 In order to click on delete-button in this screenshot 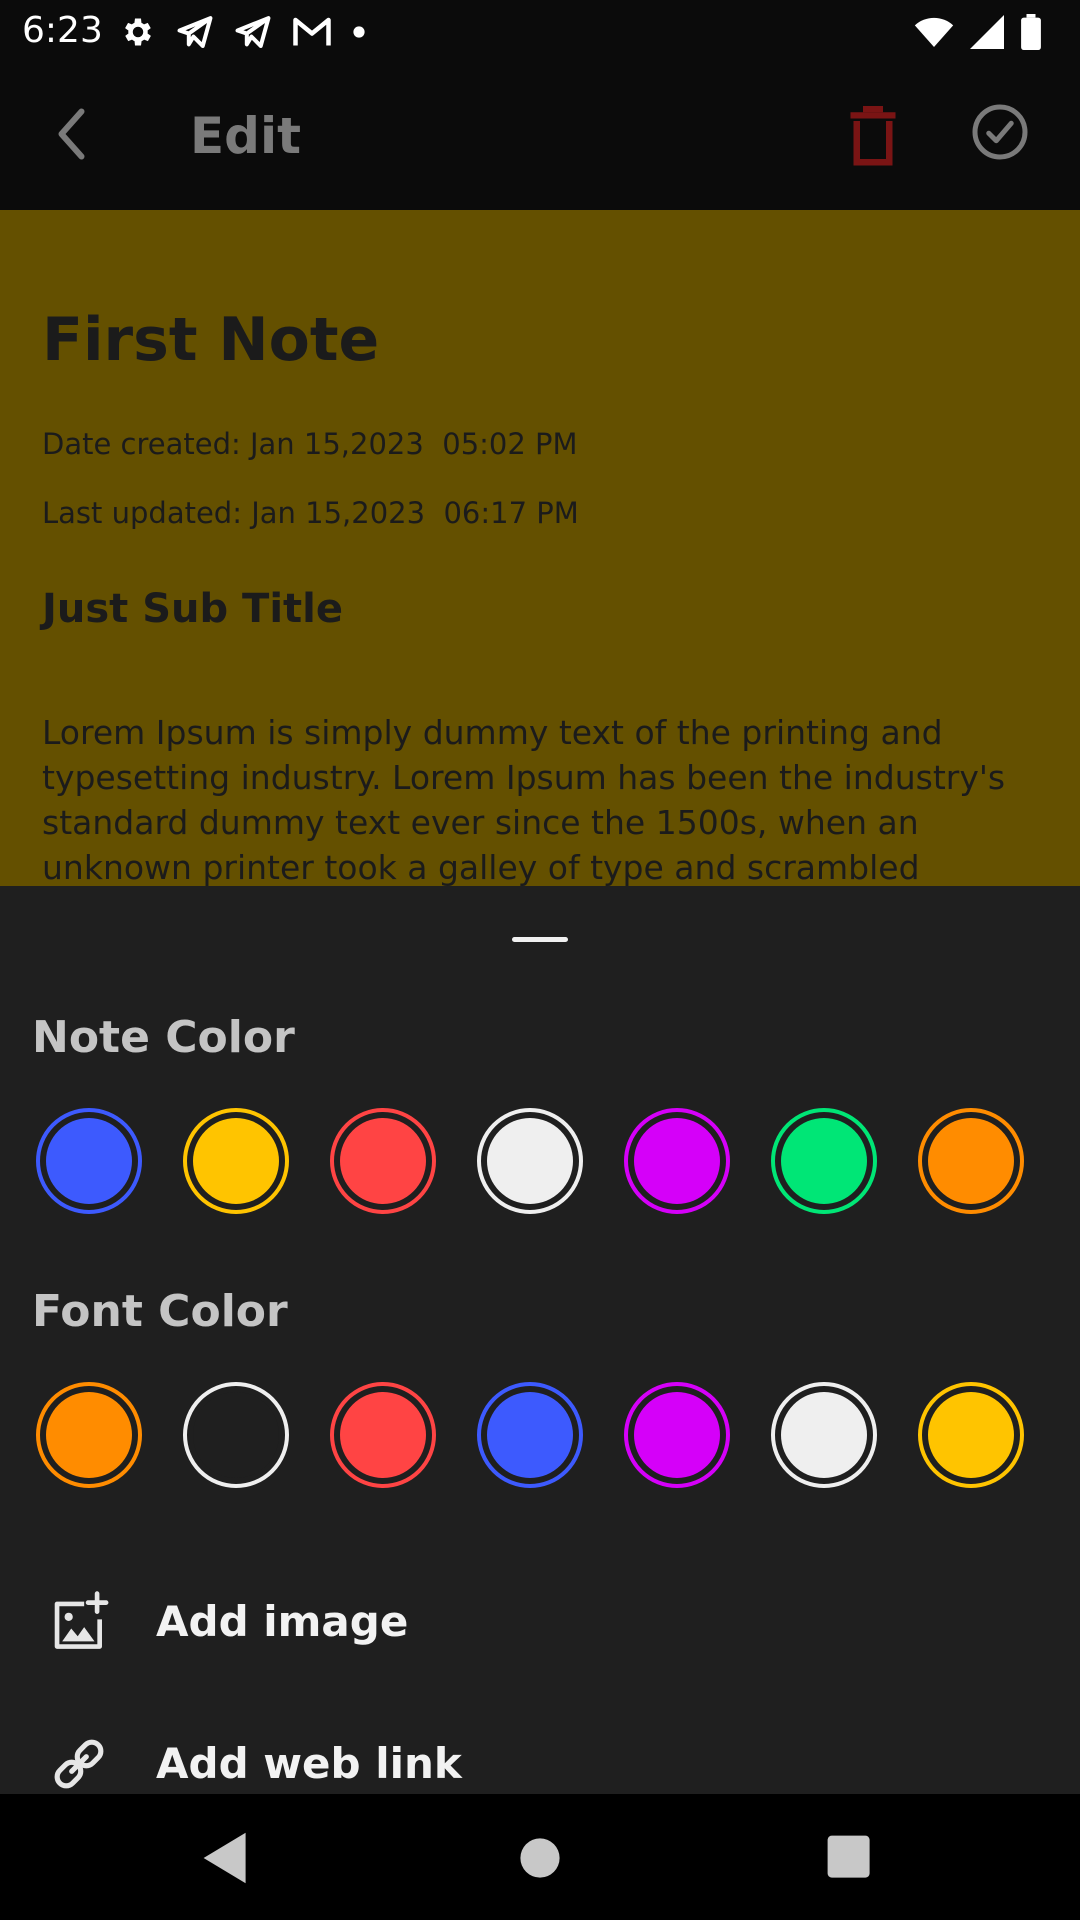, I will do `click(873, 136)`.